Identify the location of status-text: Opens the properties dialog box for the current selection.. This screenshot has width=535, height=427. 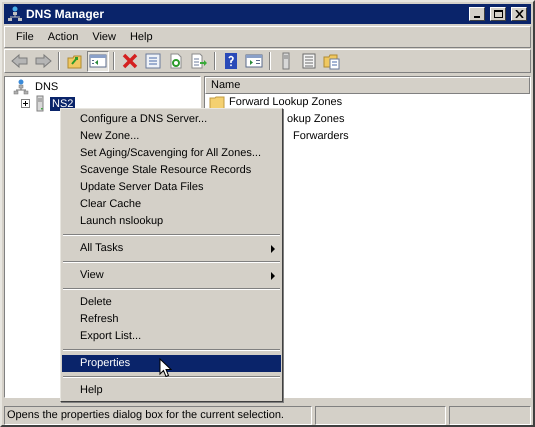
(158, 415).